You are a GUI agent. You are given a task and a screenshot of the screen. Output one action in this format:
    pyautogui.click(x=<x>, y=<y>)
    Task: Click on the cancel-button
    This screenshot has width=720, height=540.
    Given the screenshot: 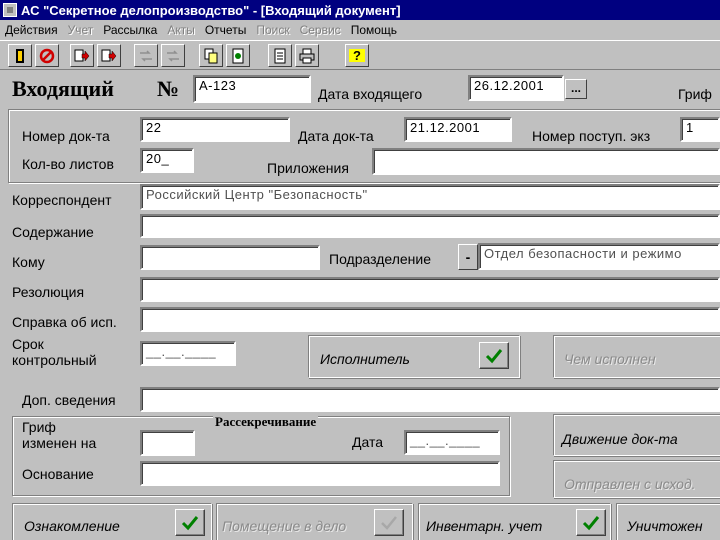 What is the action you would take?
    pyautogui.click(x=47, y=55)
    